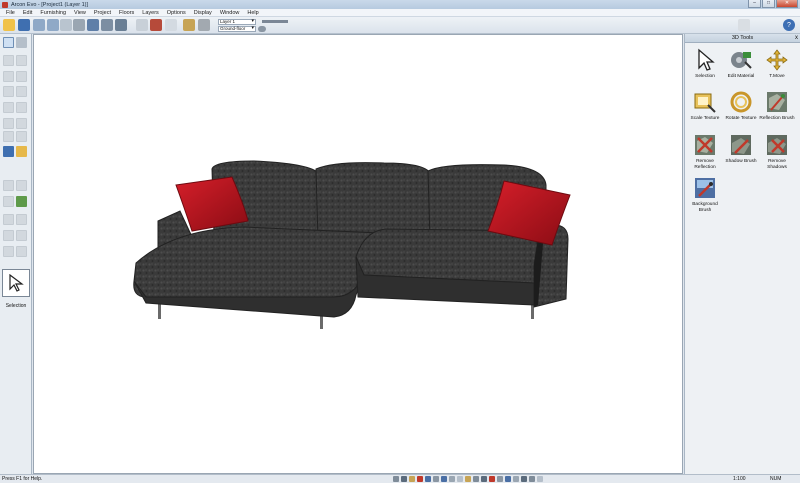 The image size is (800, 483). I want to click on tool-t-move: T.Move, so click(777, 63).